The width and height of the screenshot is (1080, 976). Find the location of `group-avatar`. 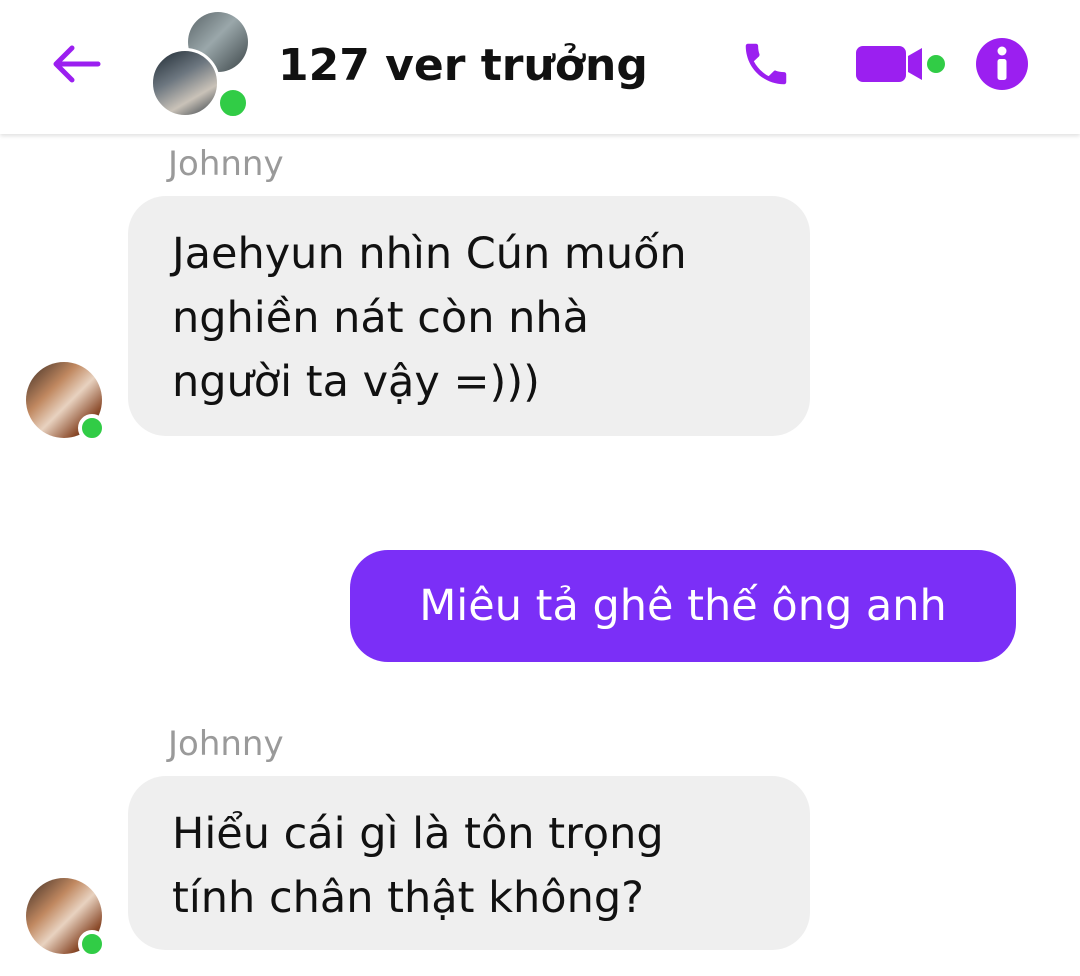

group-avatar is located at coordinates (200, 66).